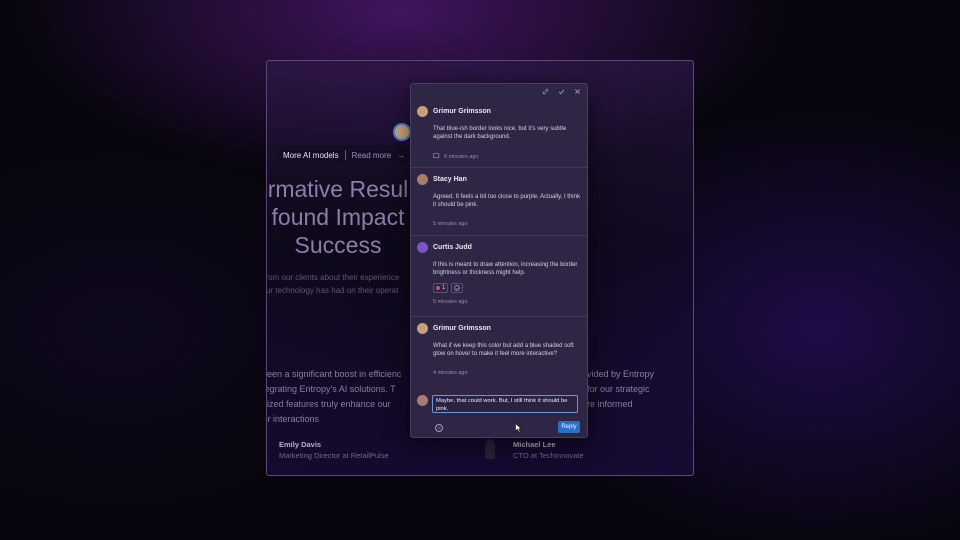  Describe the element at coordinates (402, 132) in the screenshot. I see `comment-marker-avatar` at that location.